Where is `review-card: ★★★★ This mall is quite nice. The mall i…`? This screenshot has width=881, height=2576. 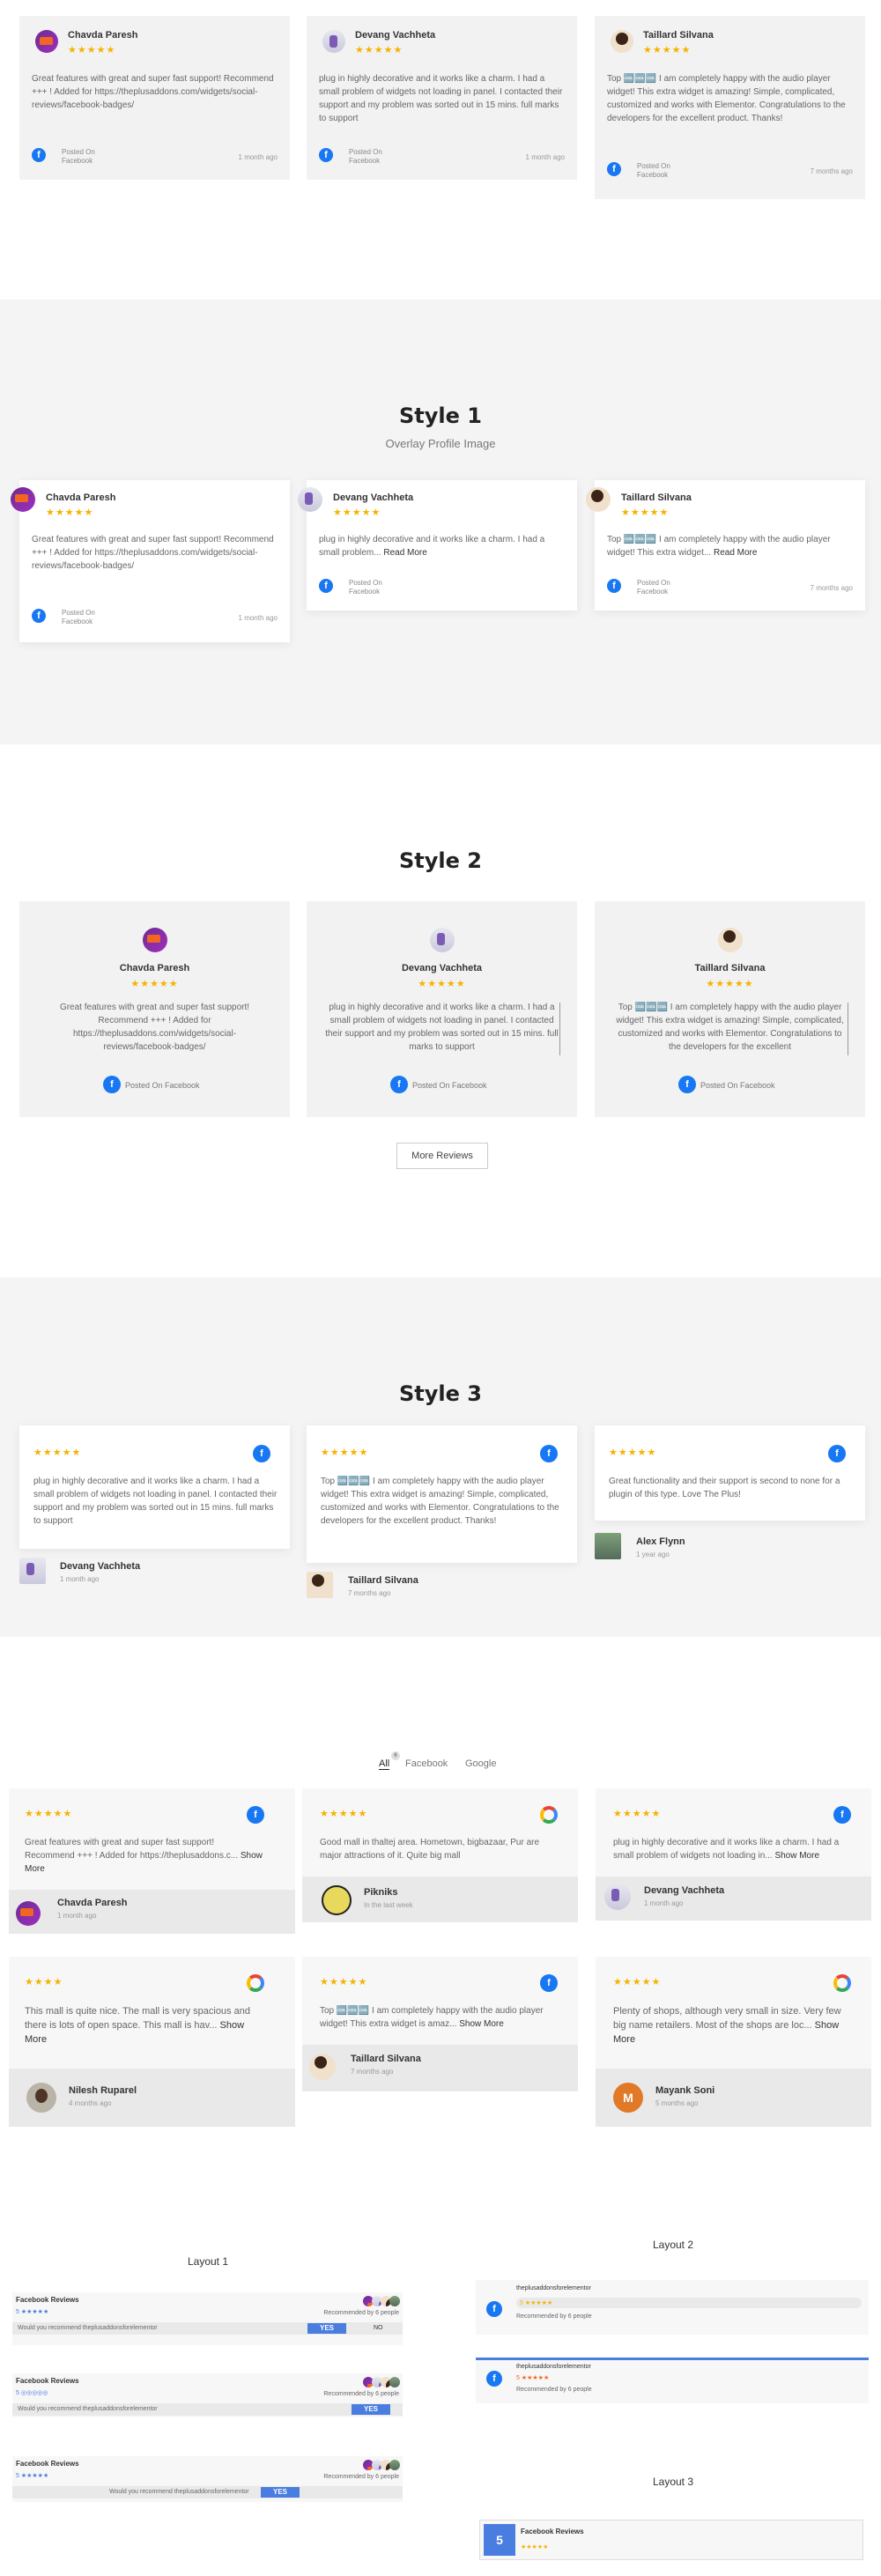
review-card: ★★★★ This mall is quite nice. The mall i… is located at coordinates (152, 2042).